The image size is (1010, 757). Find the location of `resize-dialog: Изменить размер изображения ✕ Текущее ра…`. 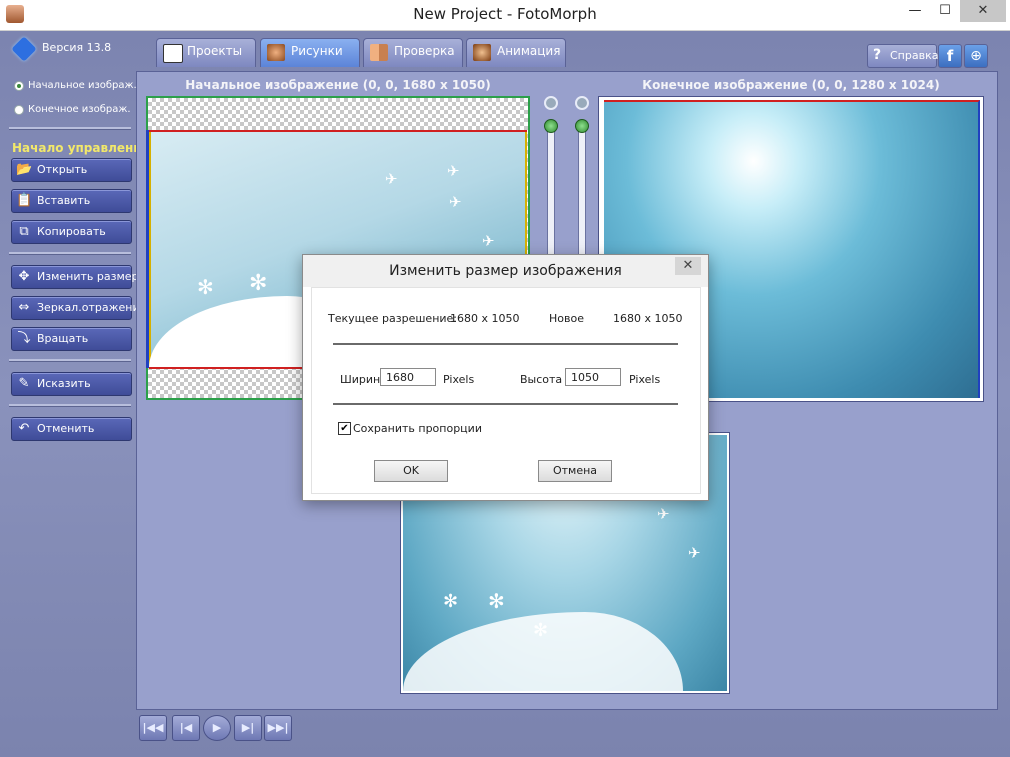

resize-dialog: Изменить размер изображения ✕ Текущее ра… is located at coordinates (505, 377).